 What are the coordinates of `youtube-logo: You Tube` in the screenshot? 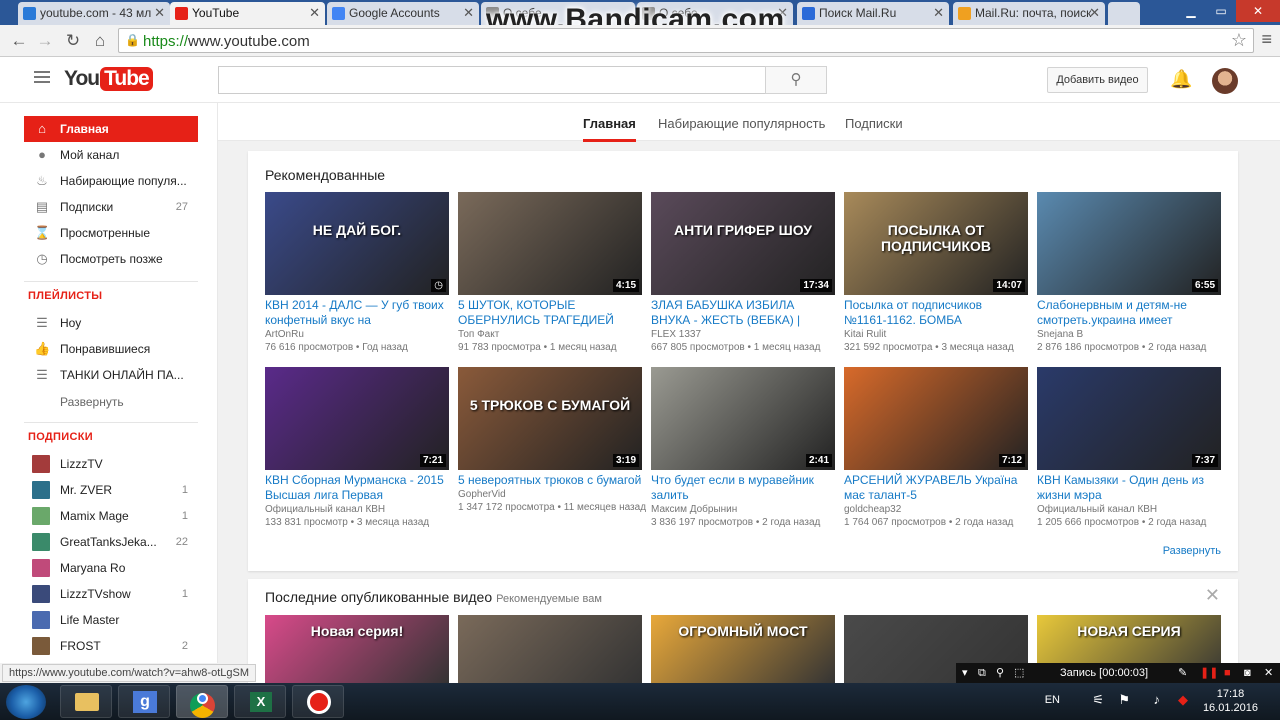 It's located at (108, 79).